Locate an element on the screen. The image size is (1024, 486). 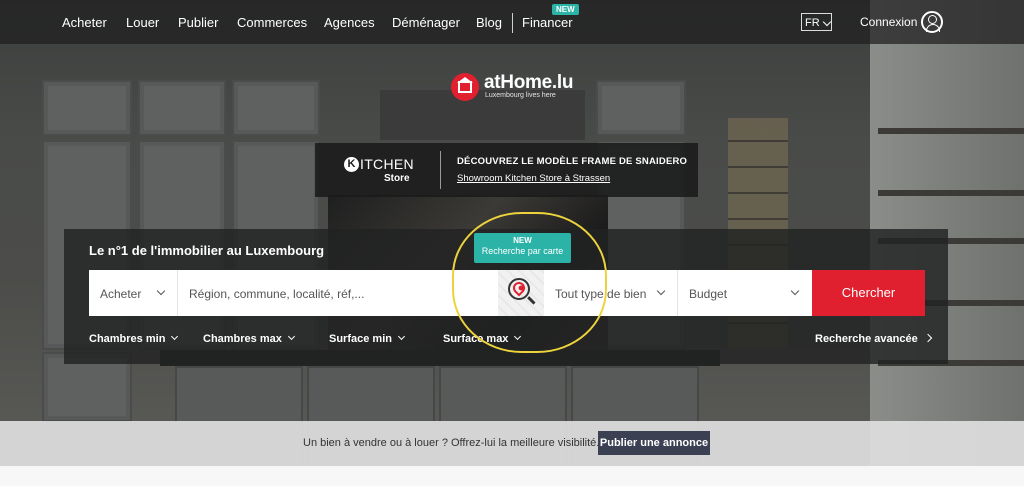
nav-separator is located at coordinates (512, 23).